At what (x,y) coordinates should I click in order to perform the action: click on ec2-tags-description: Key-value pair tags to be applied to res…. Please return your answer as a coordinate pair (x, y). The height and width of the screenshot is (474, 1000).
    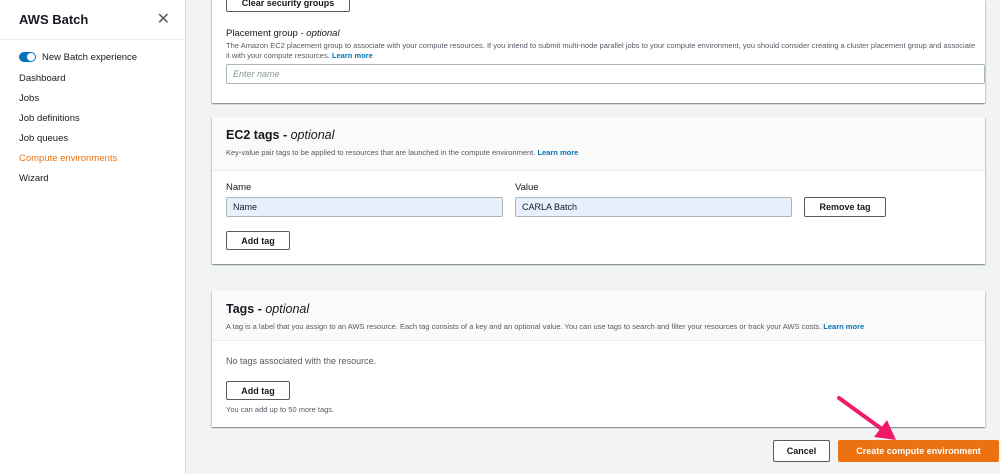
    Looking at the image, I should click on (598, 153).